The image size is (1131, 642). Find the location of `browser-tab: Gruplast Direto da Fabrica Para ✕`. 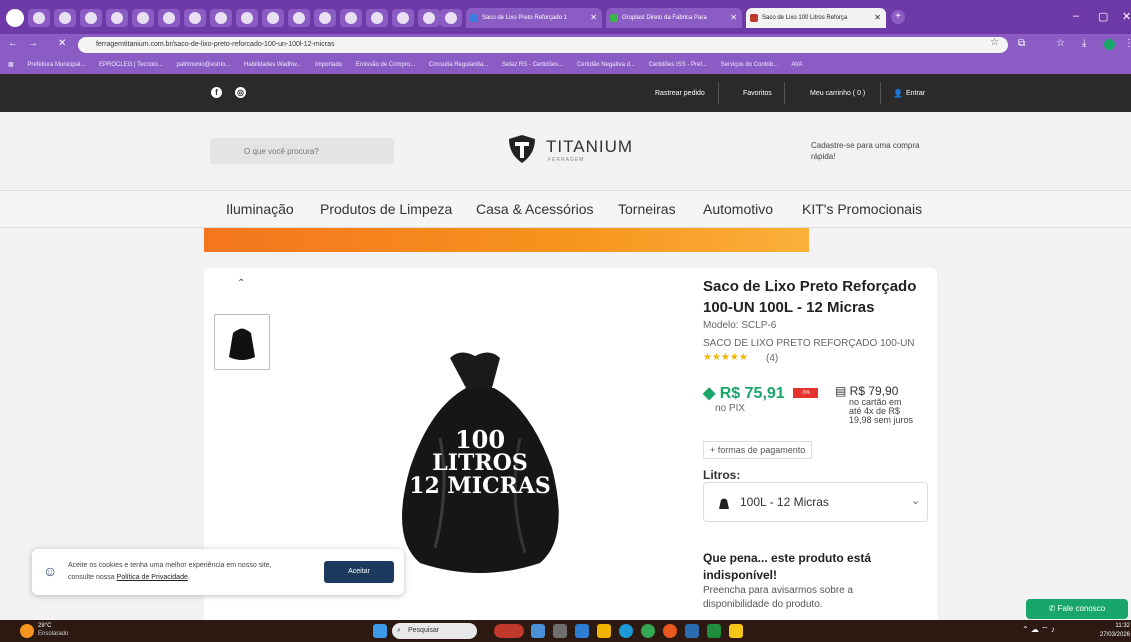

browser-tab: Gruplast Direto da Fabrica Para ✕ is located at coordinates (674, 18).